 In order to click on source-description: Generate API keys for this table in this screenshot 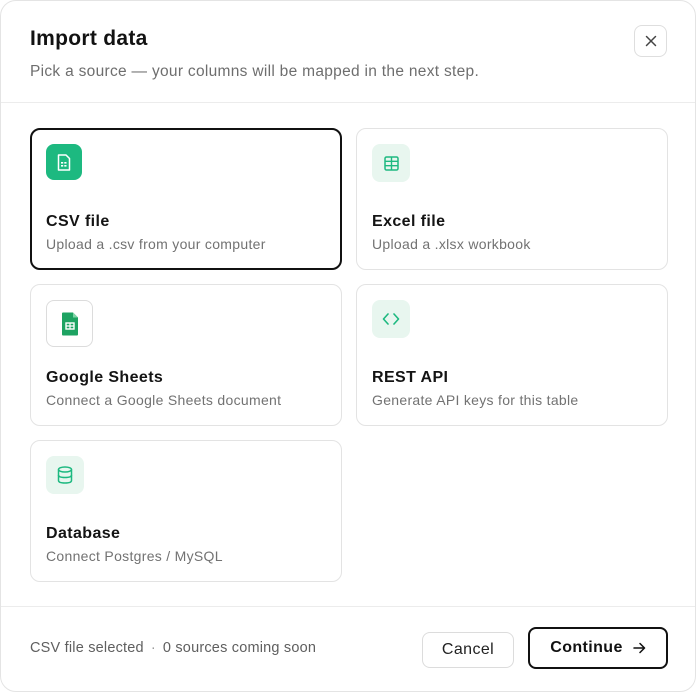, I will do `click(475, 400)`.